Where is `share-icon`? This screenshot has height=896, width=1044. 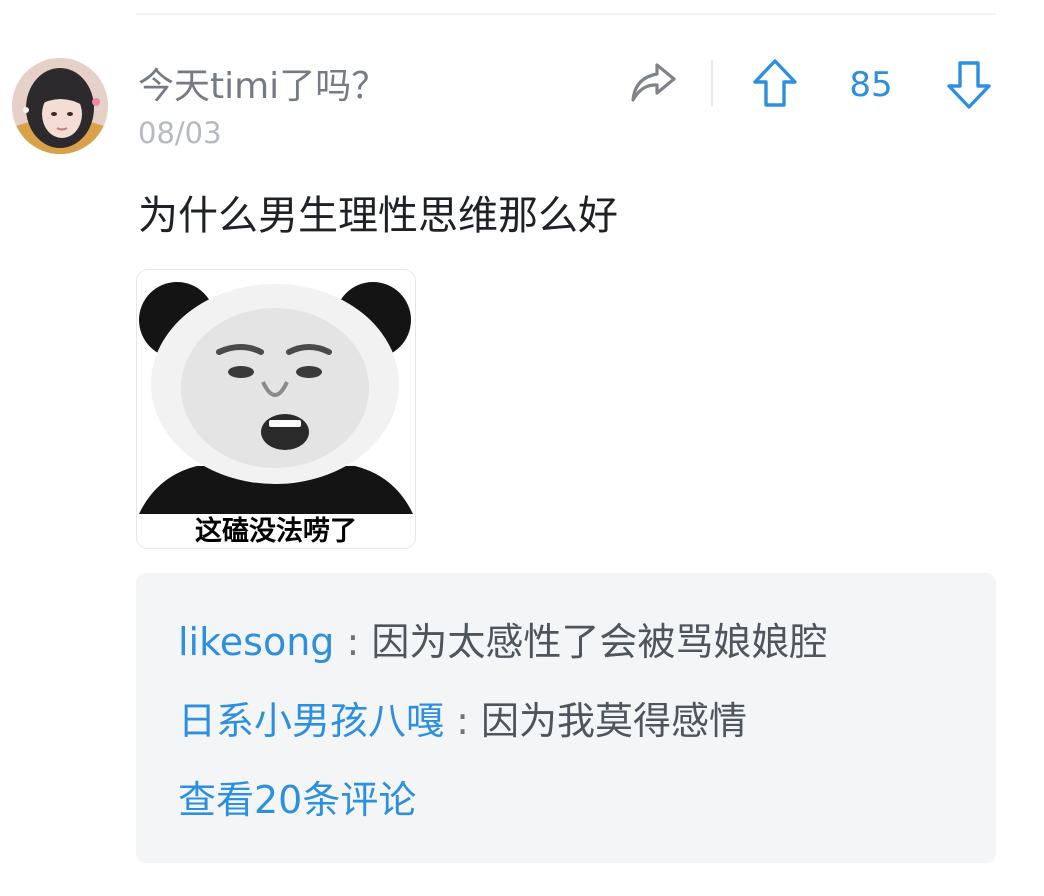
share-icon is located at coordinates (653, 82).